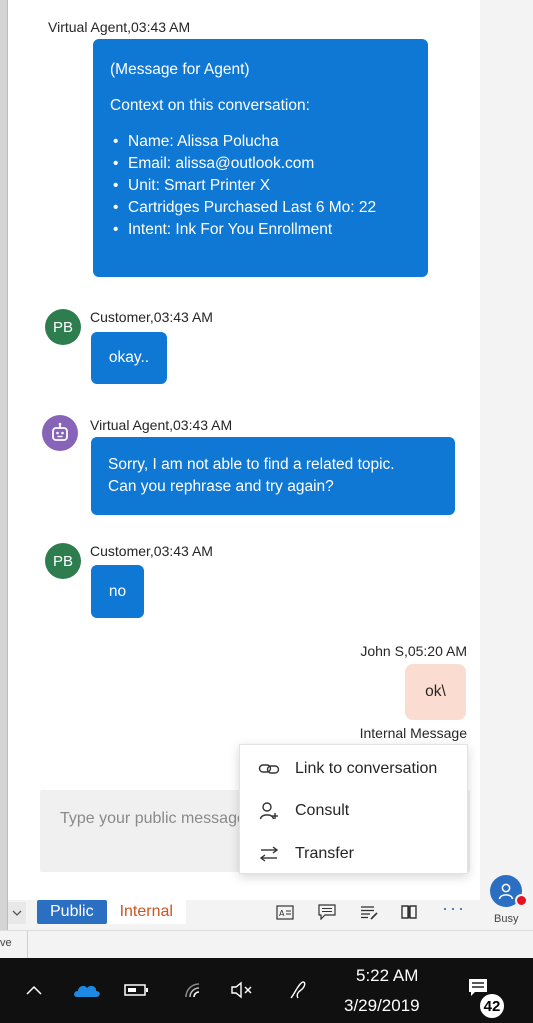 Image resolution: width=533 pixels, height=1023 pixels. Describe the element at coordinates (521, 900) in the screenshot. I see `busy-status-dot` at that location.